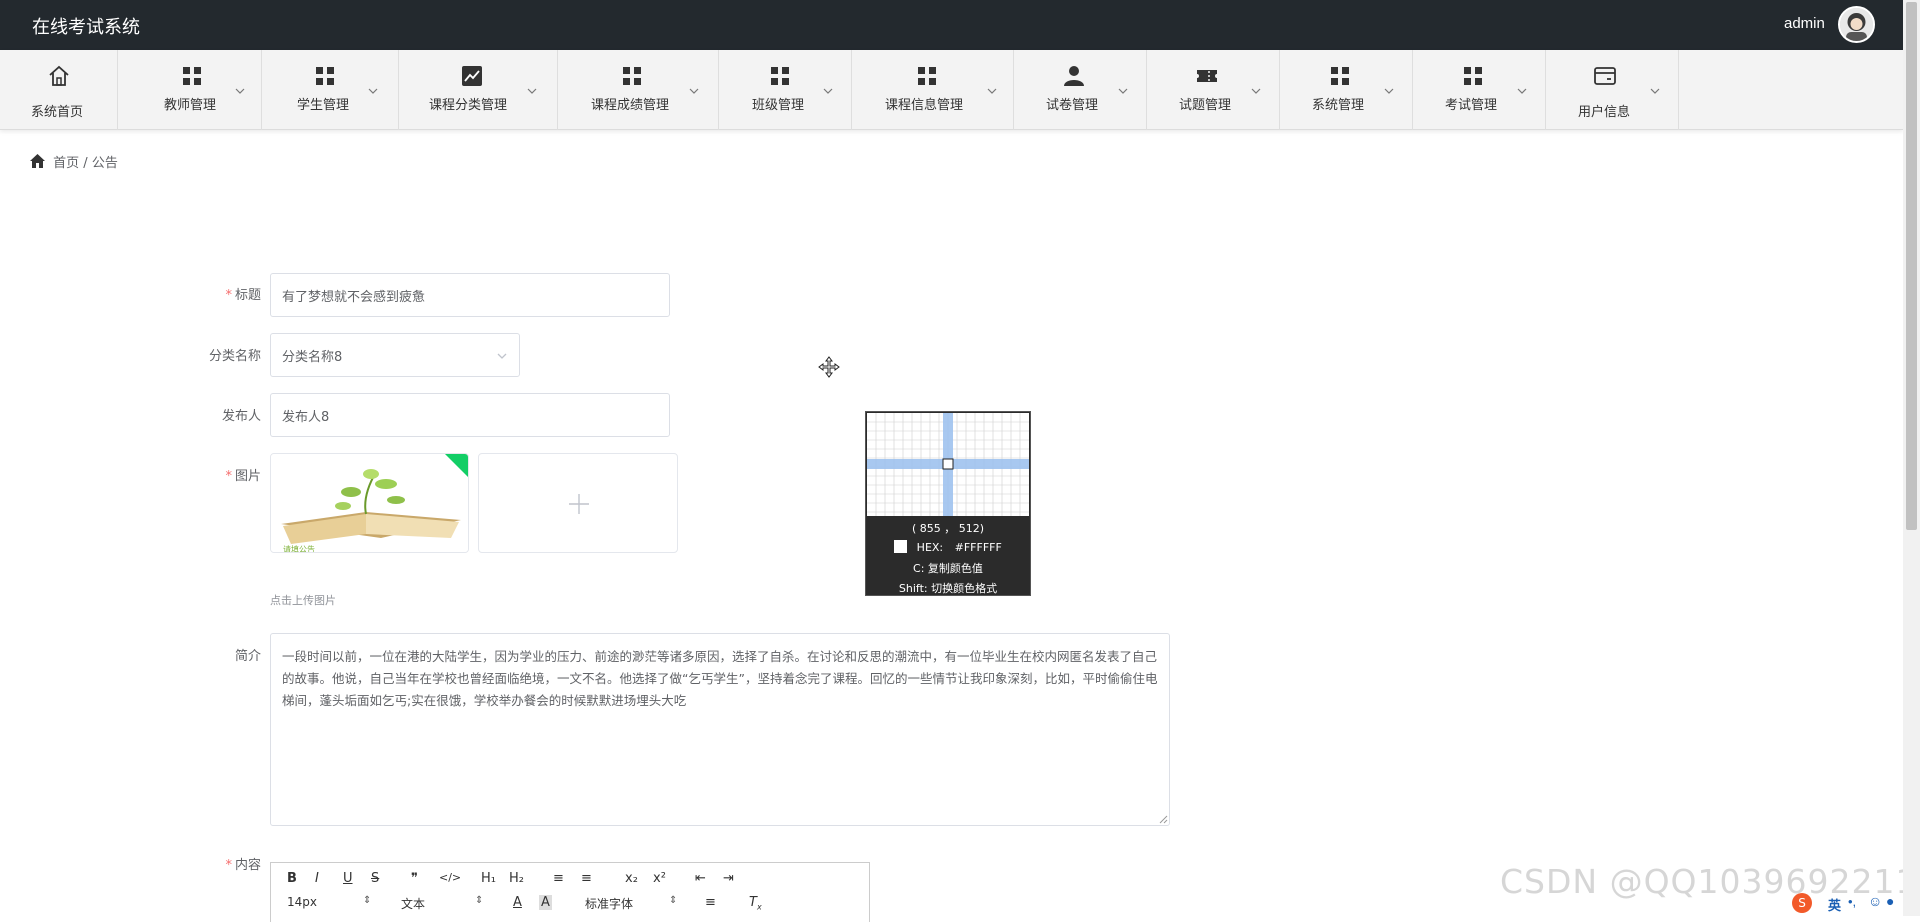  What do you see at coordinates (243, 476) in the screenshot?
I see `image-label: * 图片` at bounding box center [243, 476].